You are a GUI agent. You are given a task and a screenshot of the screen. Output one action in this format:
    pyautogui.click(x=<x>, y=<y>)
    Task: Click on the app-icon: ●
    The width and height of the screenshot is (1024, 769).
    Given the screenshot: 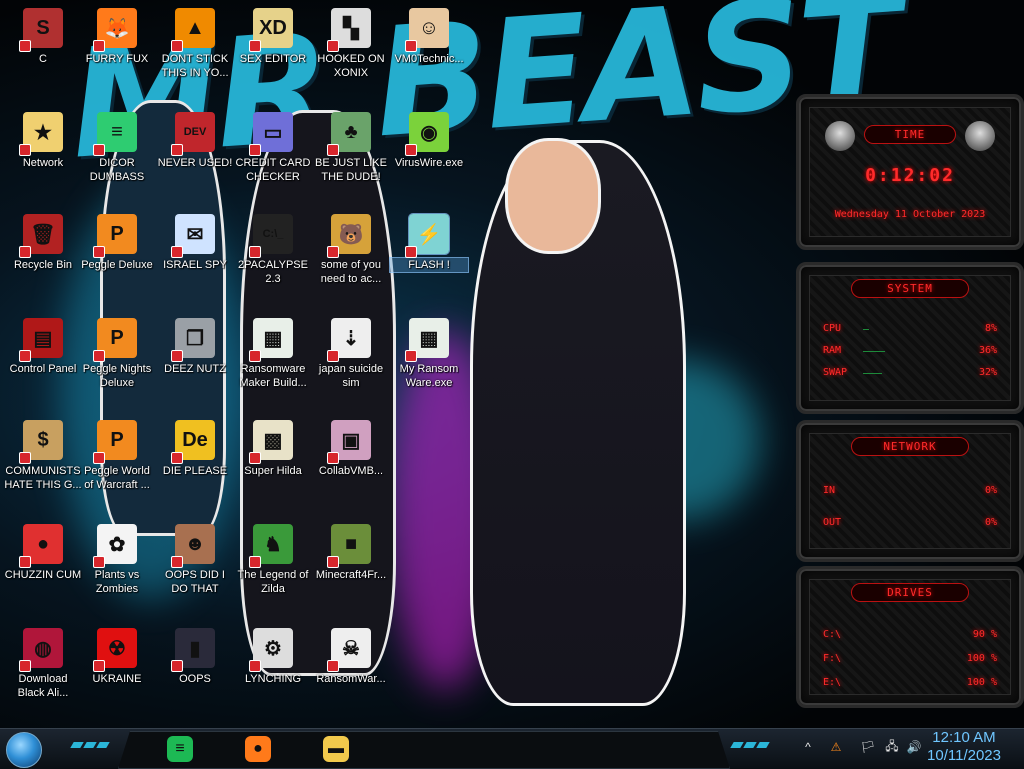 What is the action you would take?
    pyautogui.click(x=41, y=546)
    